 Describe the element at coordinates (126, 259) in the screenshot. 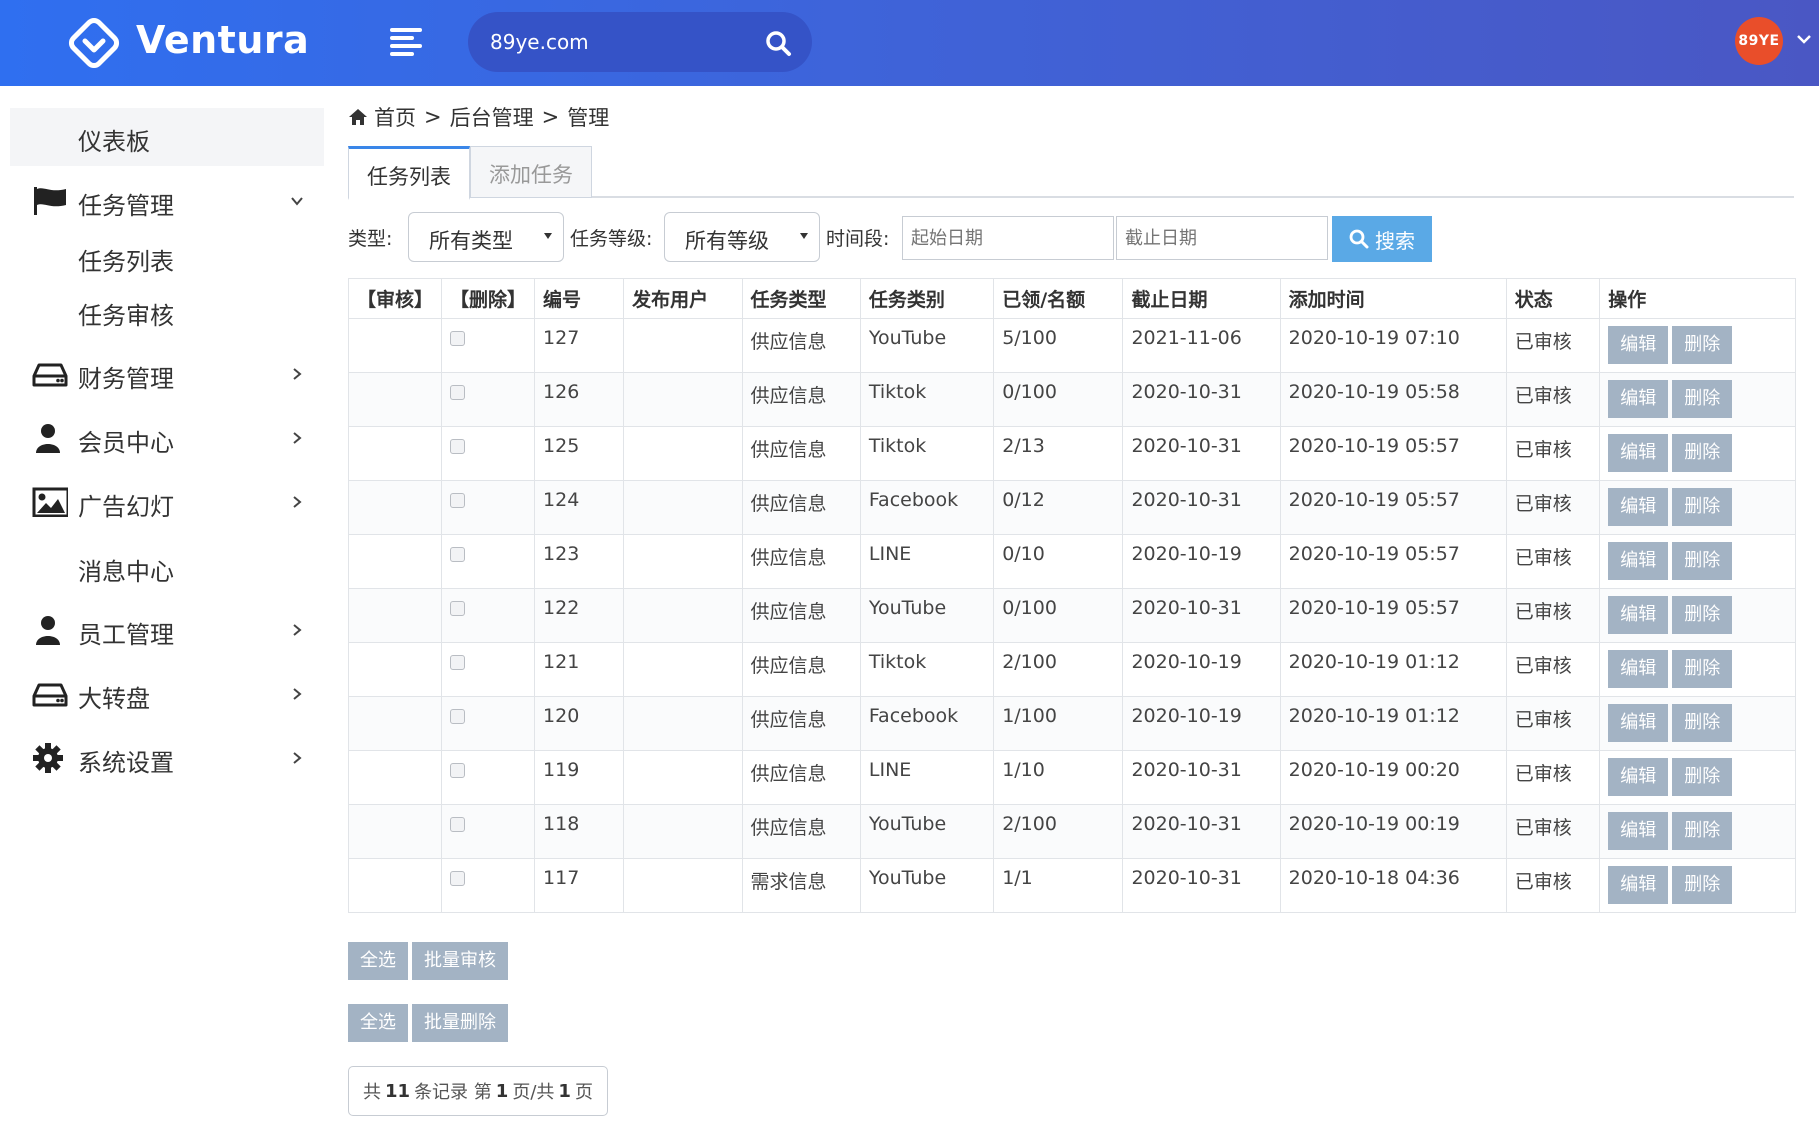

I see `sidebar-sub-task-list: 任务列表` at that location.